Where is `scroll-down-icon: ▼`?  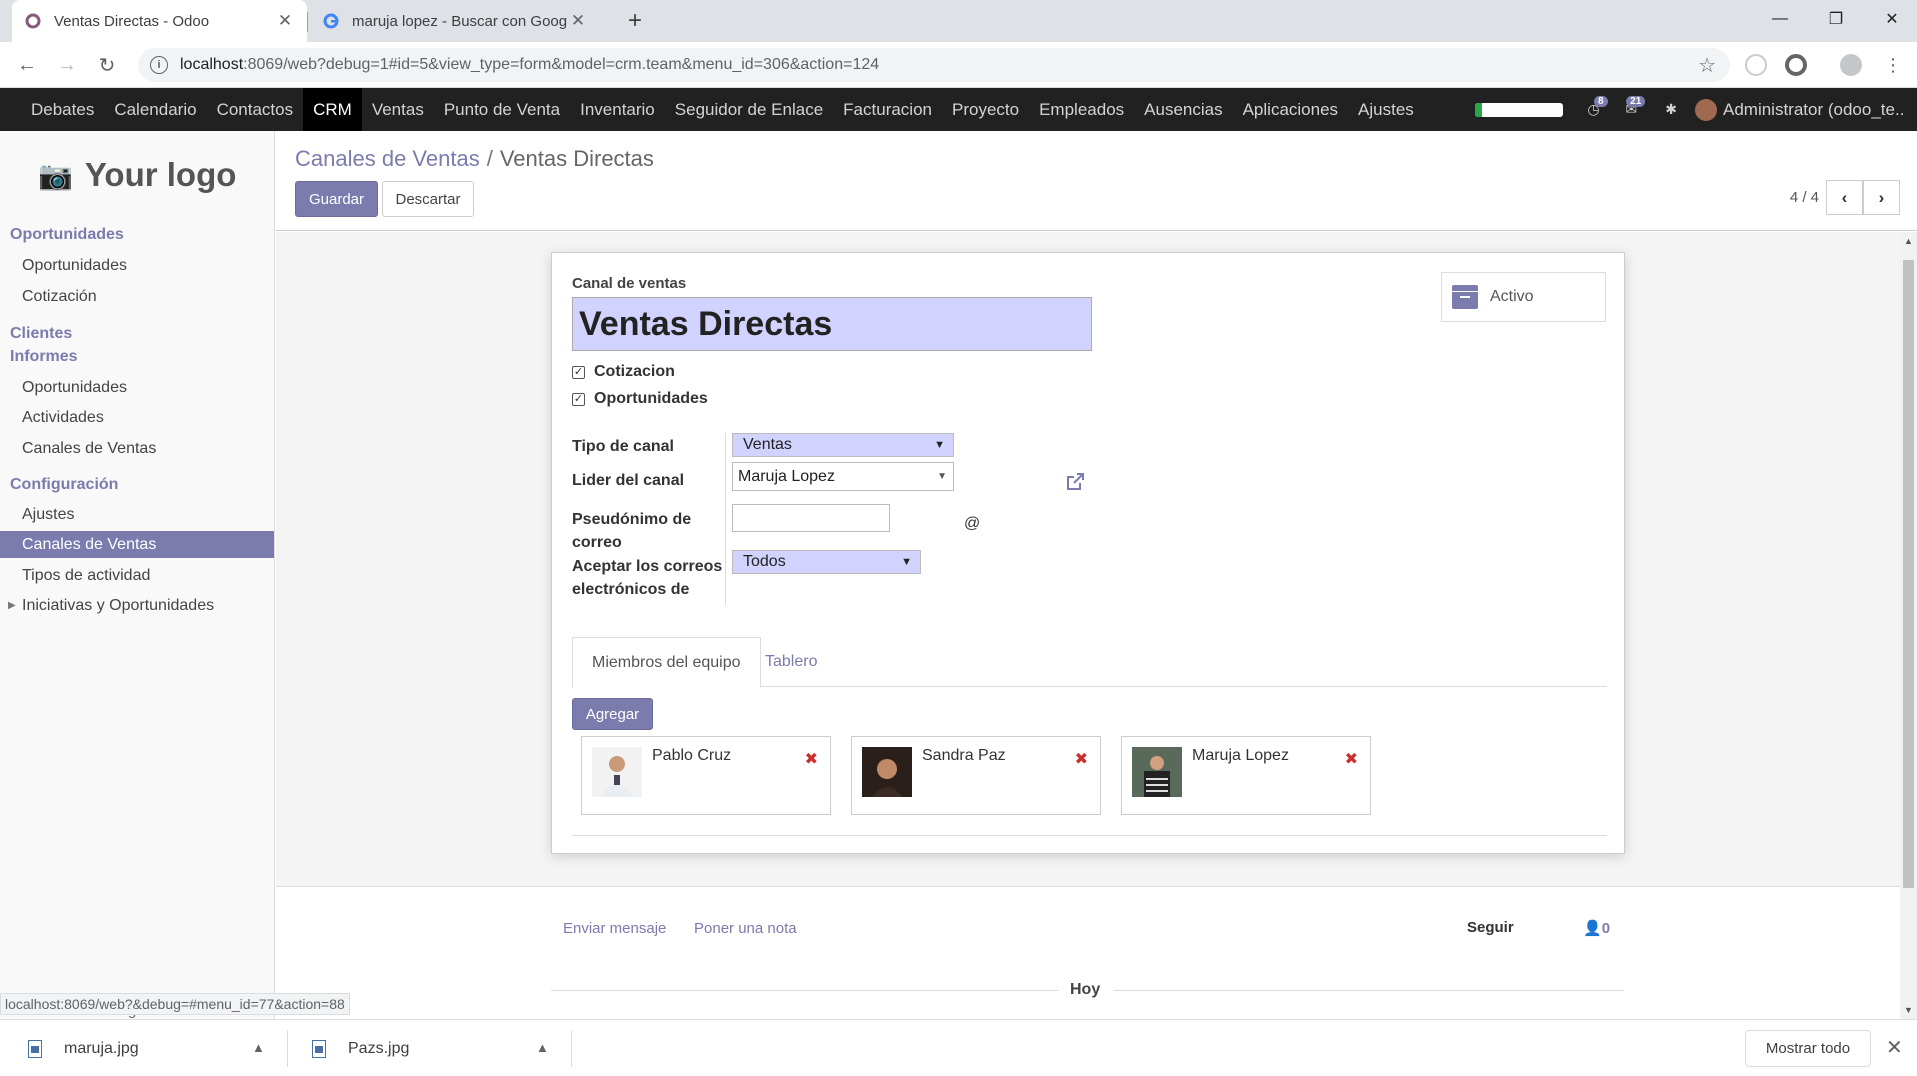 scroll-down-icon: ▼ is located at coordinates (1908, 1010).